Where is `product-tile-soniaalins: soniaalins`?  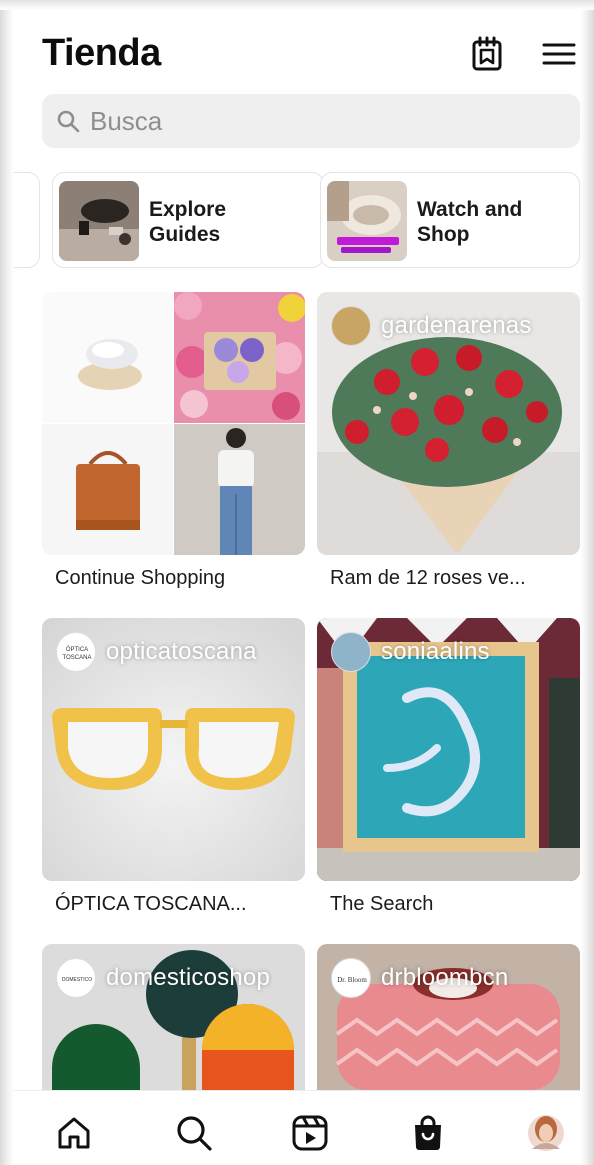
product-tile-soniaalins: soniaalins is located at coordinates (448, 749).